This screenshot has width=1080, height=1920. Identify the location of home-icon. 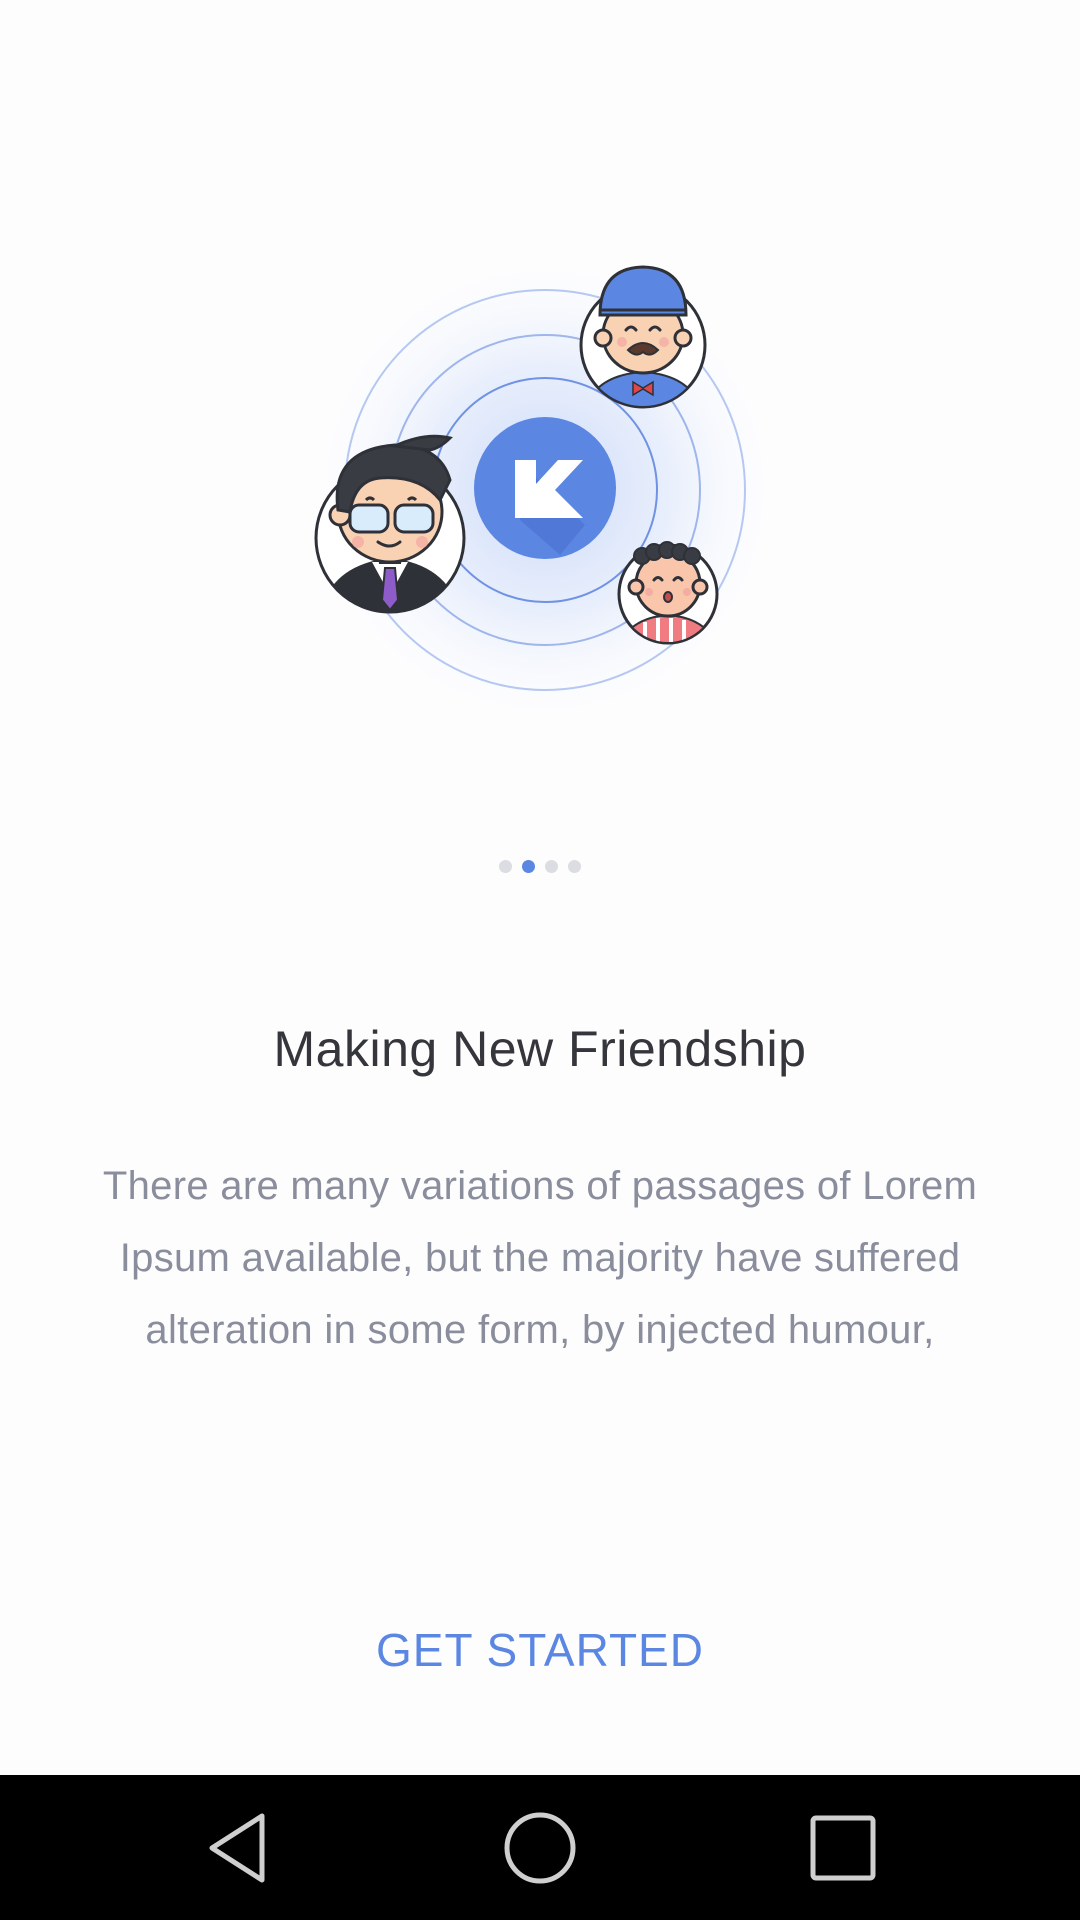
(540, 1847).